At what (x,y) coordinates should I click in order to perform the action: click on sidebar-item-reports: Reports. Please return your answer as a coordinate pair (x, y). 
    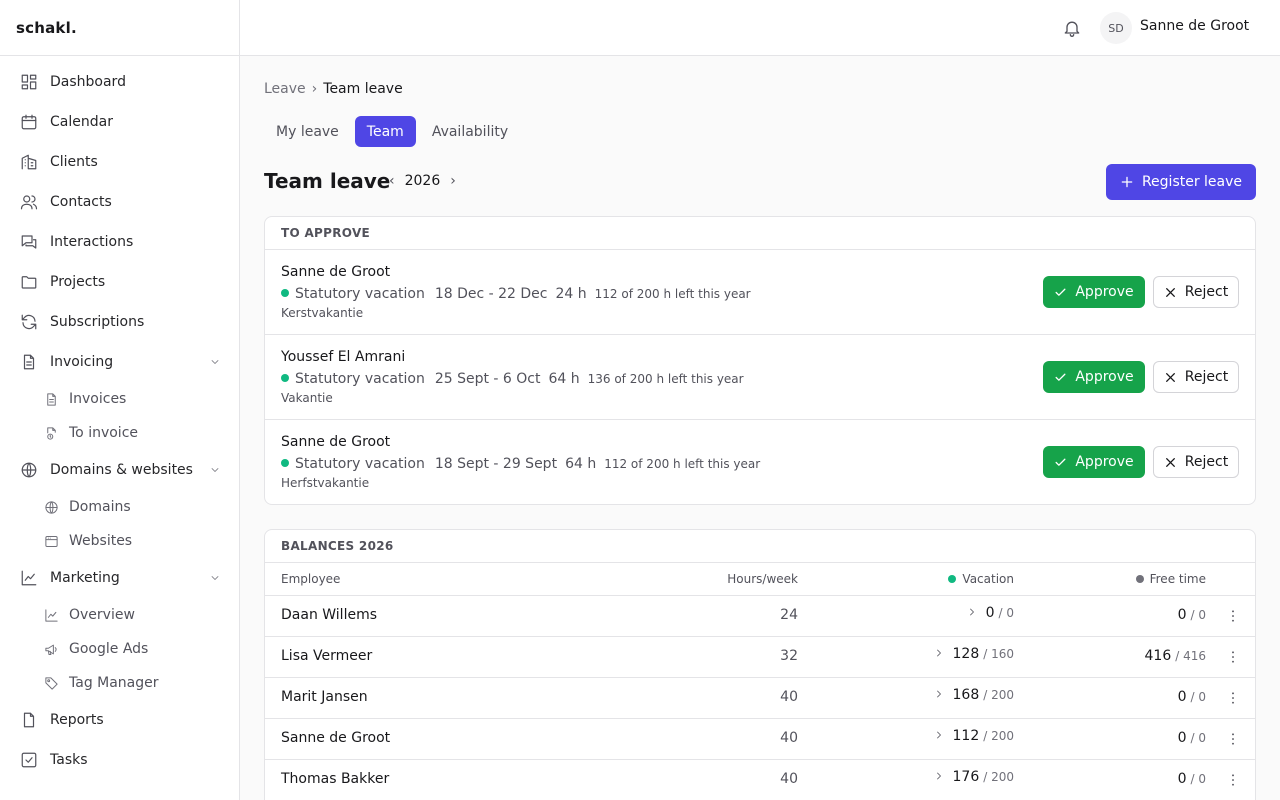
    Looking at the image, I should click on (119, 720).